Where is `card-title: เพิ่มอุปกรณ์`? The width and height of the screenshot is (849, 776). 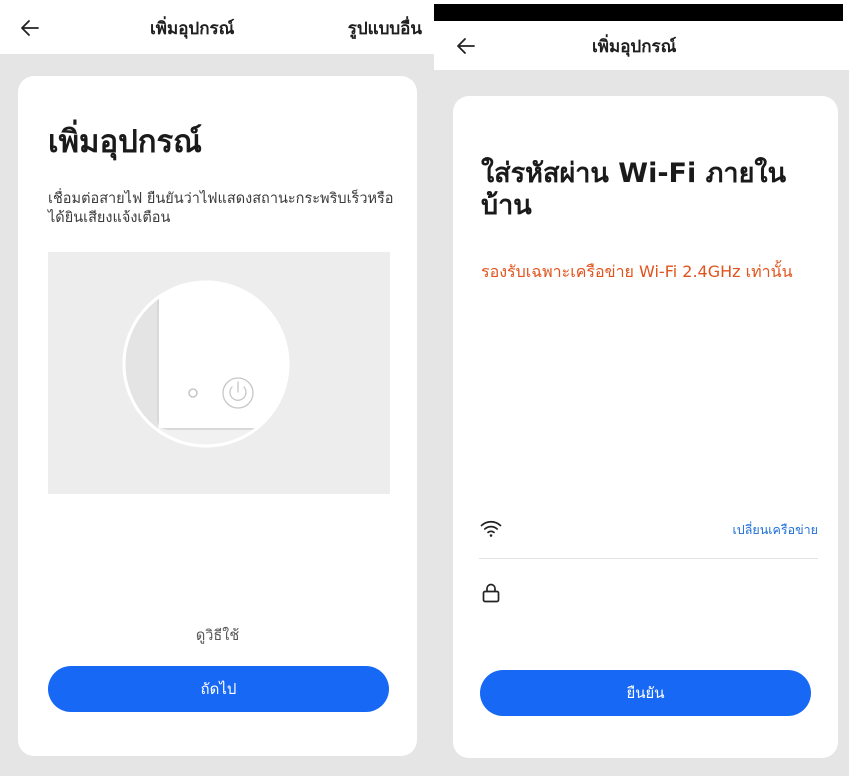
card-title: เพิ่มอุปกรณ์ is located at coordinates (125, 142).